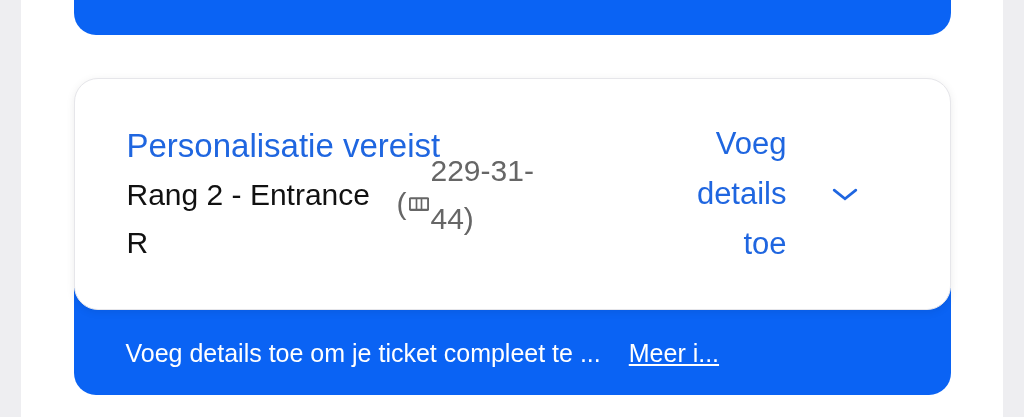 This screenshot has height=417, width=1024. What do you see at coordinates (844, 194) in the screenshot?
I see `chevron-icon` at bounding box center [844, 194].